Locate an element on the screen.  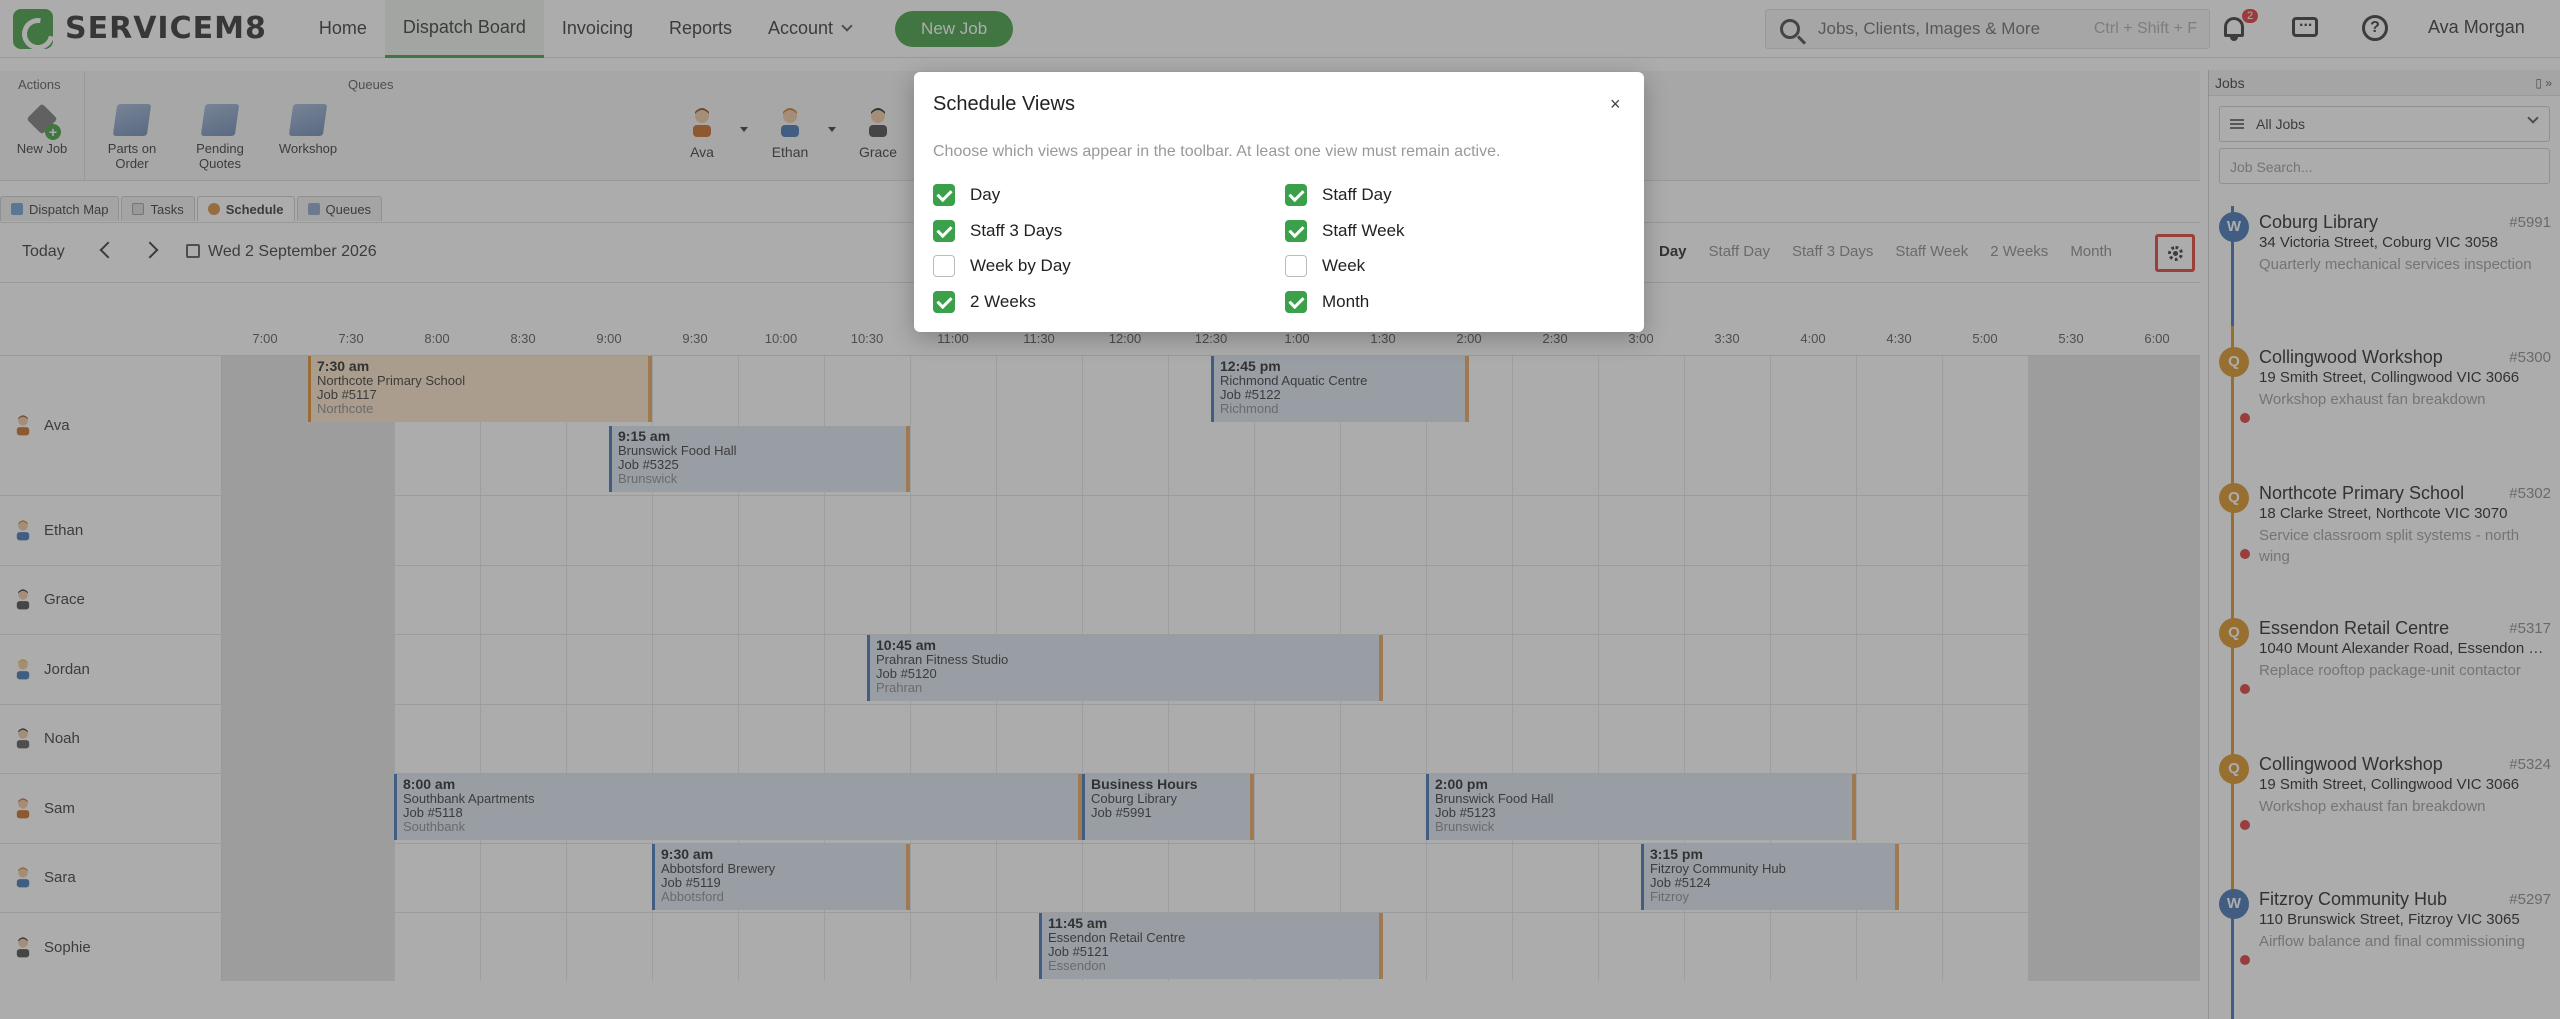
option-label: Week by Day is located at coordinates (1020, 265).